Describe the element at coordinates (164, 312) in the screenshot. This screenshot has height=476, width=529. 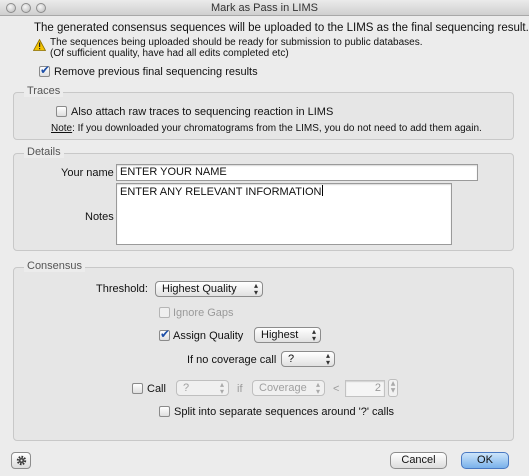
I see `ignore-gaps-checkbox` at that location.